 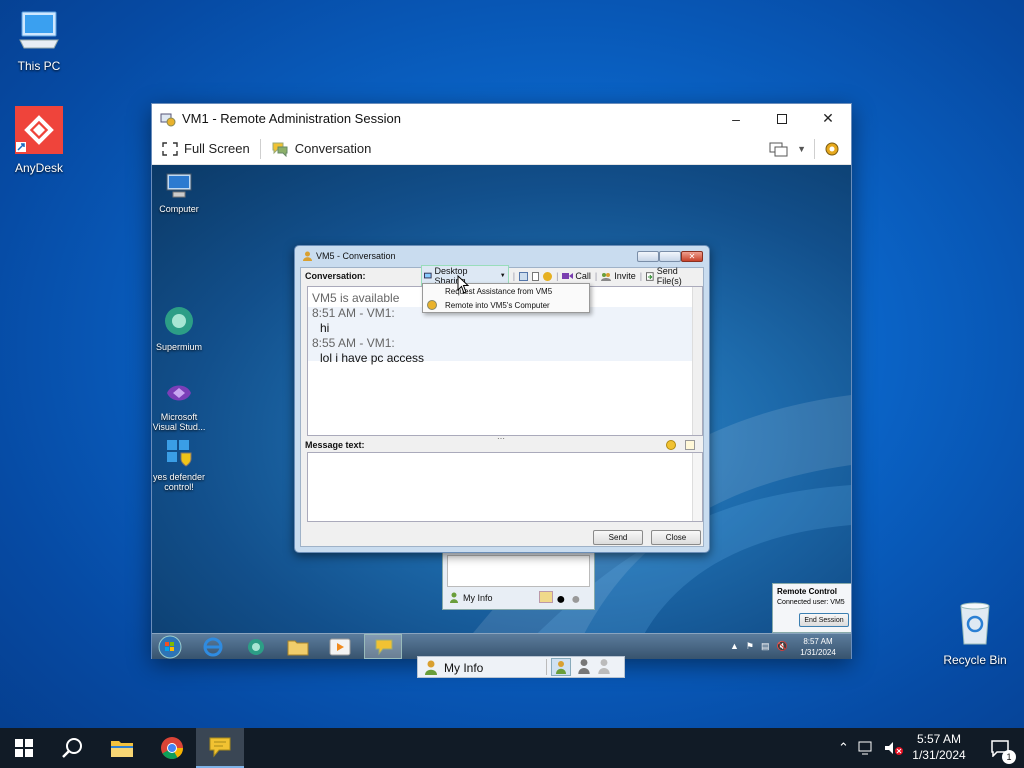 I want to click on conversation-button: Conversation, so click(x=321, y=148).